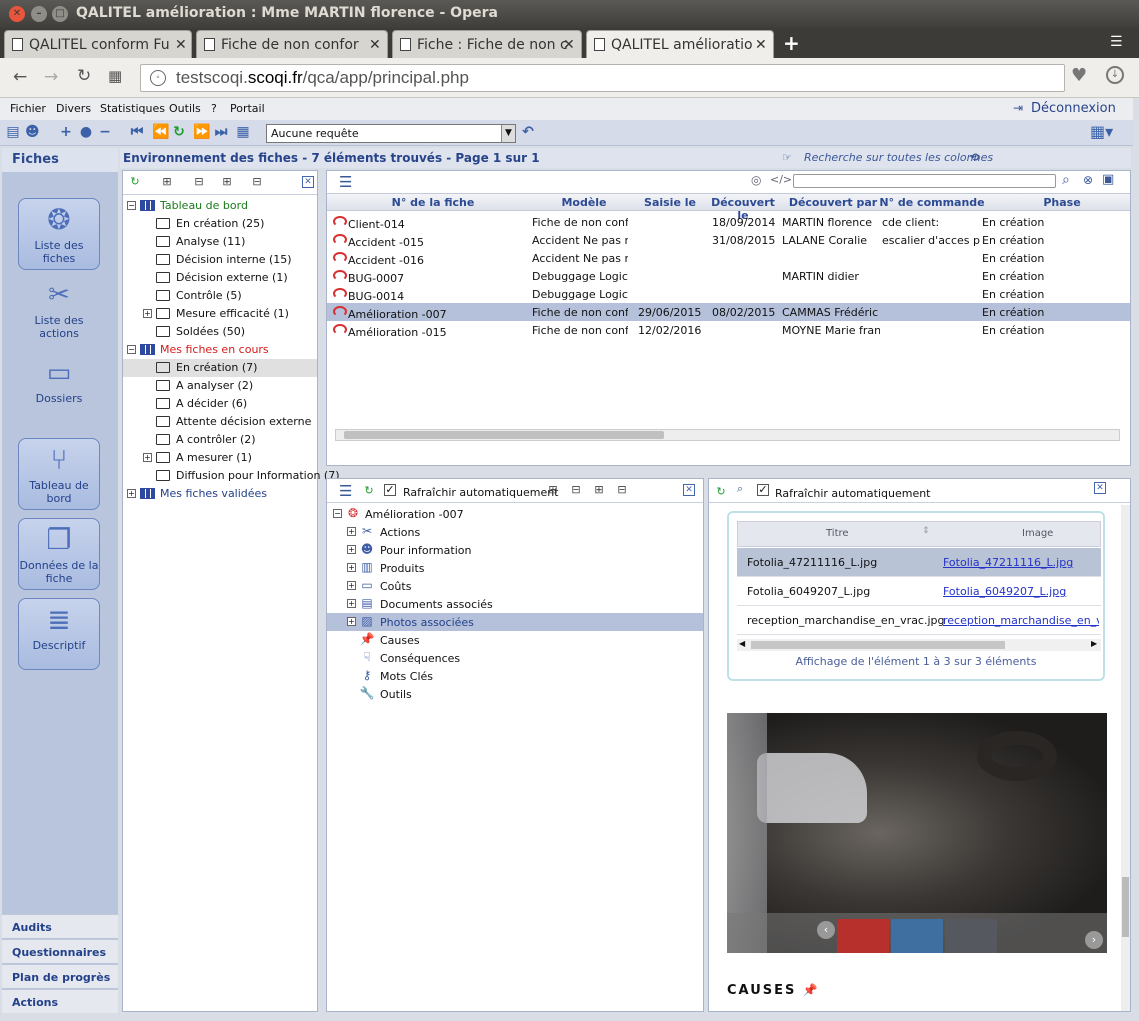  I want to click on grid-horizontal-scrollbar, so click(727, 435).